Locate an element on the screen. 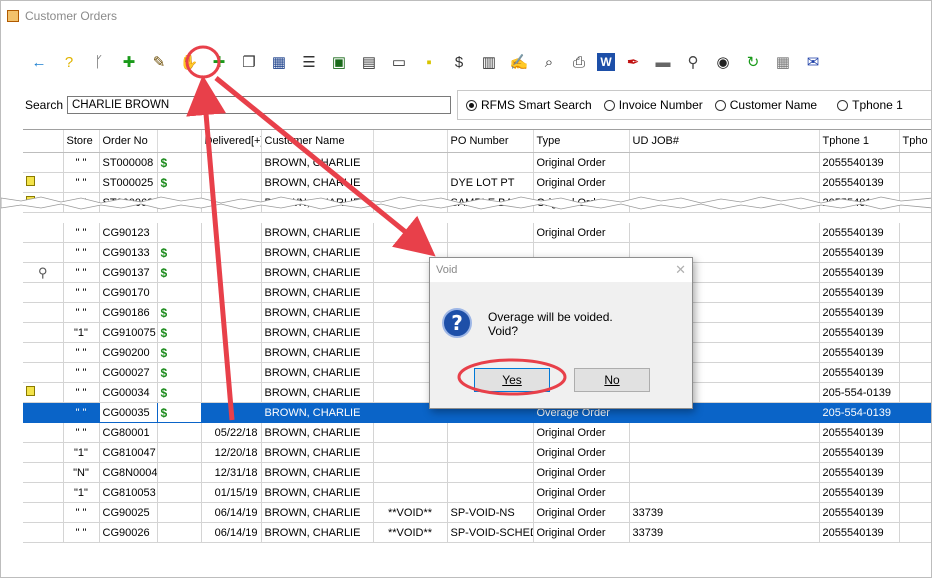  column-header: Order No is located at coordinates (128, 141).